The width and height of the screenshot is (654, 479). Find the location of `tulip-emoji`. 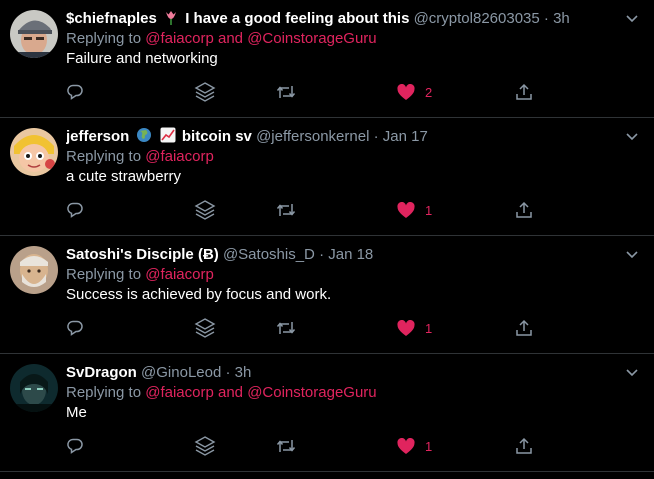

tulip-emoji is located at coordinates (171, 17).